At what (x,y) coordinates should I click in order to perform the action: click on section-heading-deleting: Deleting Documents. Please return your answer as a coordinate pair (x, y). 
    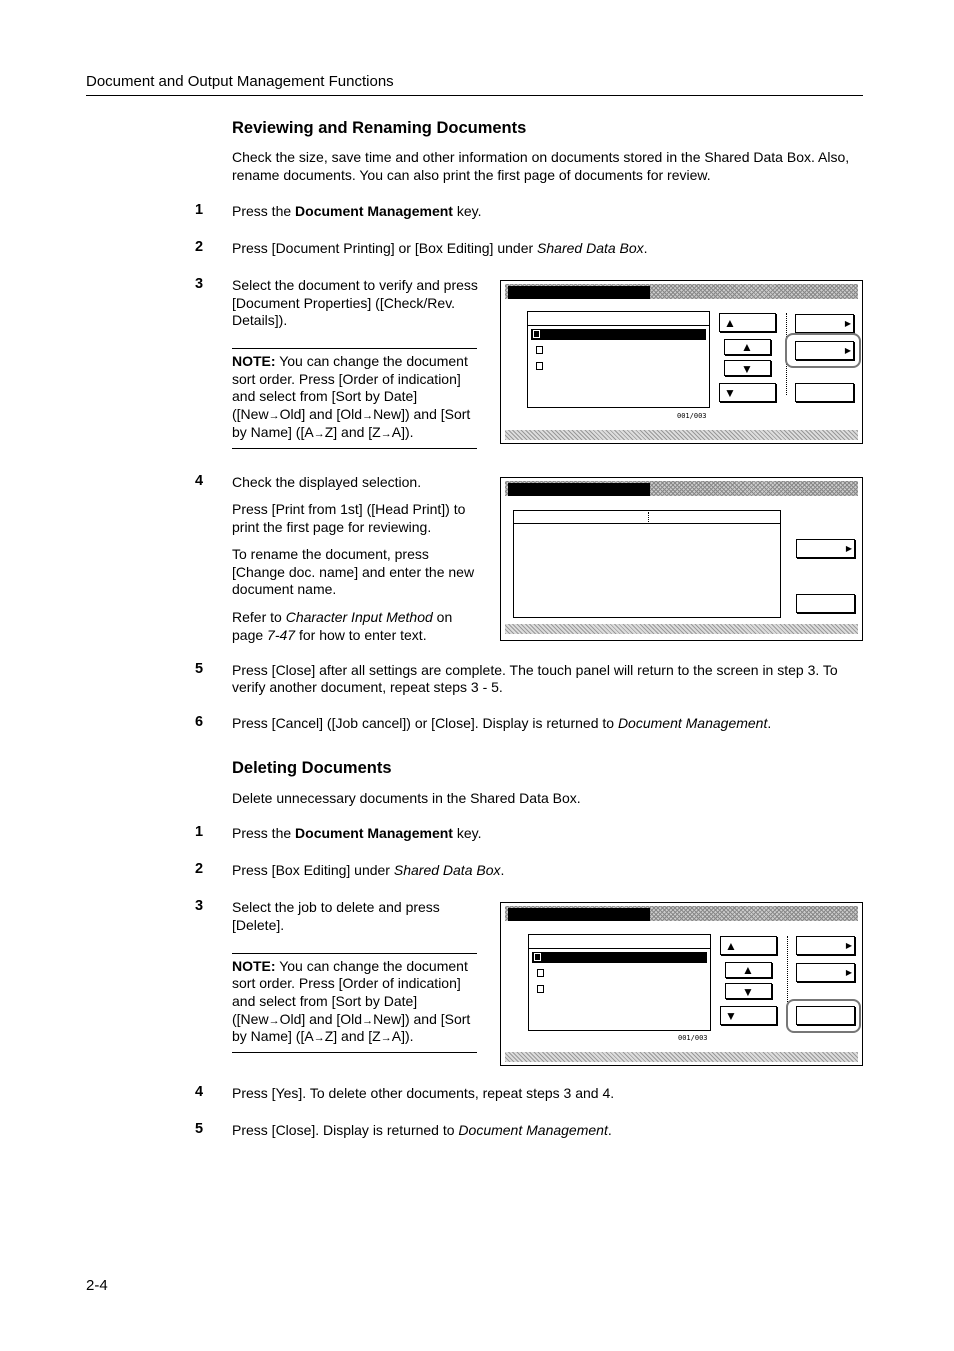
    Looking at the image, I should click on (312, 768).